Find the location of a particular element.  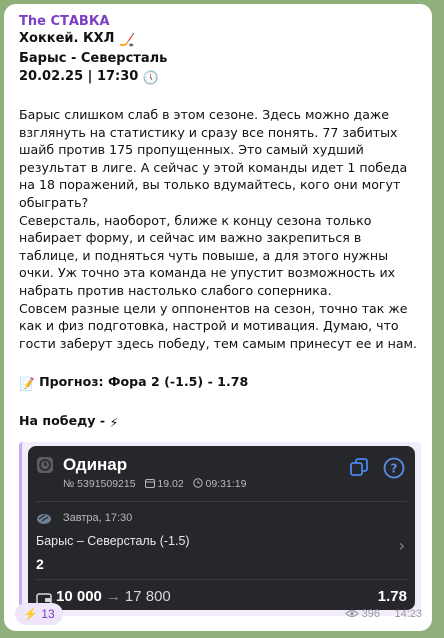

date-text: 20.02.25 | 17:30 is located at coordinates (79, 76).